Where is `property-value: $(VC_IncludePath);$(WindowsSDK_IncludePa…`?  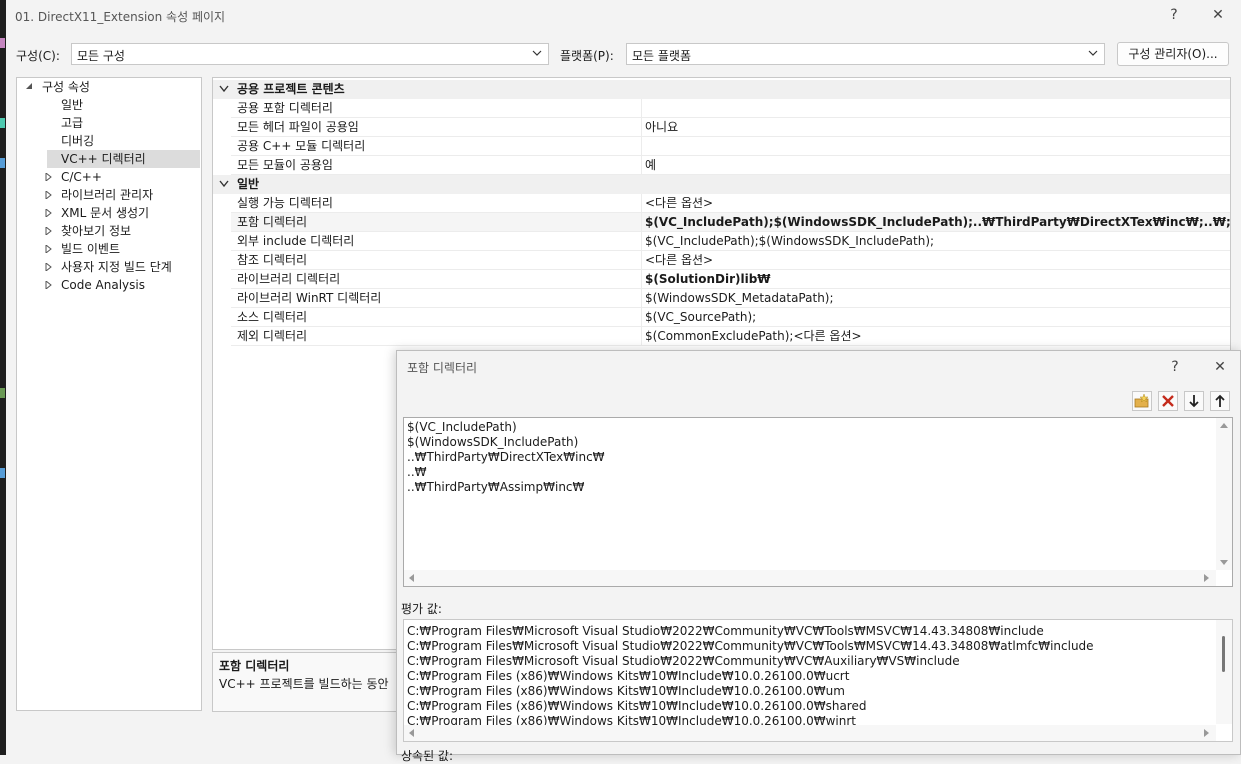 property-value: $(VC_IncludePath);$(WindowsSDK_IncludePa… is located at coordinates (790, 241).